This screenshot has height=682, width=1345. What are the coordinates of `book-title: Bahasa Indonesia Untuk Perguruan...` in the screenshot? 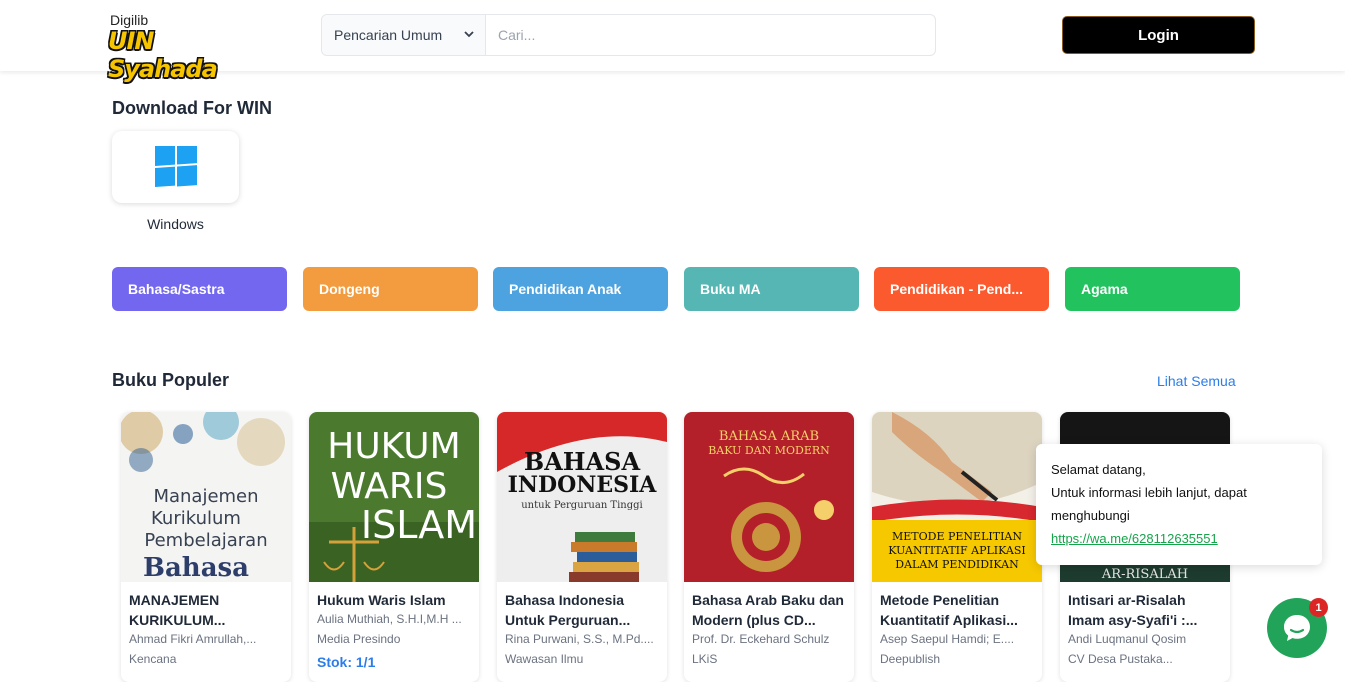 It's located at (568, 610).